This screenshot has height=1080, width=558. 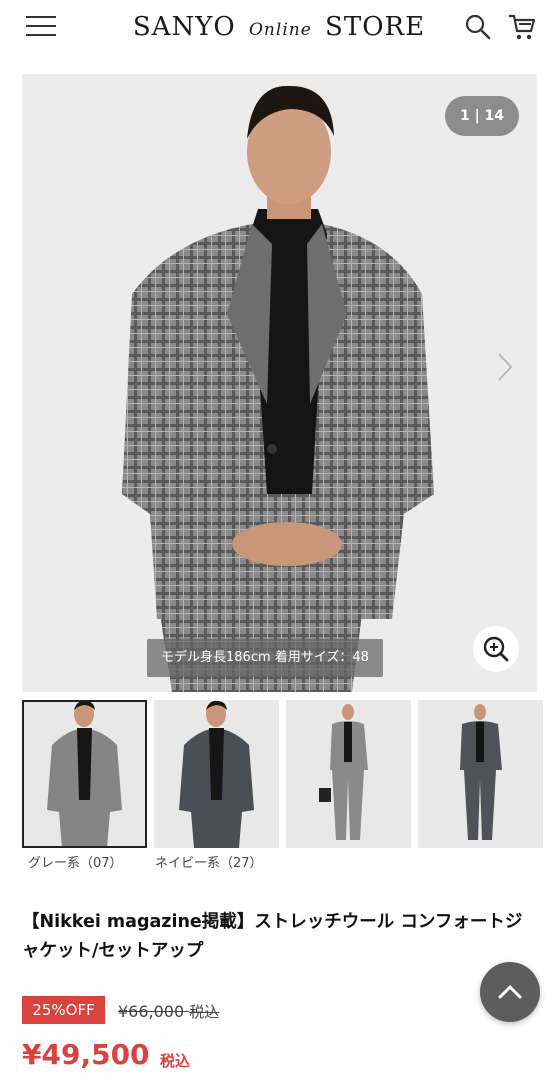 I want to click on discount-badge: 25%OFF, so click(x=63, y=1010).